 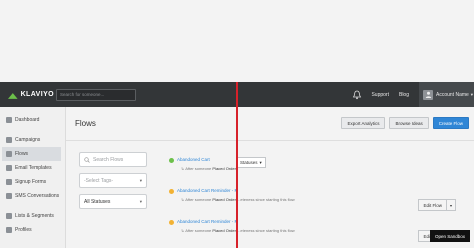 I want to click on forms-icon, so click(x=9, y=182).